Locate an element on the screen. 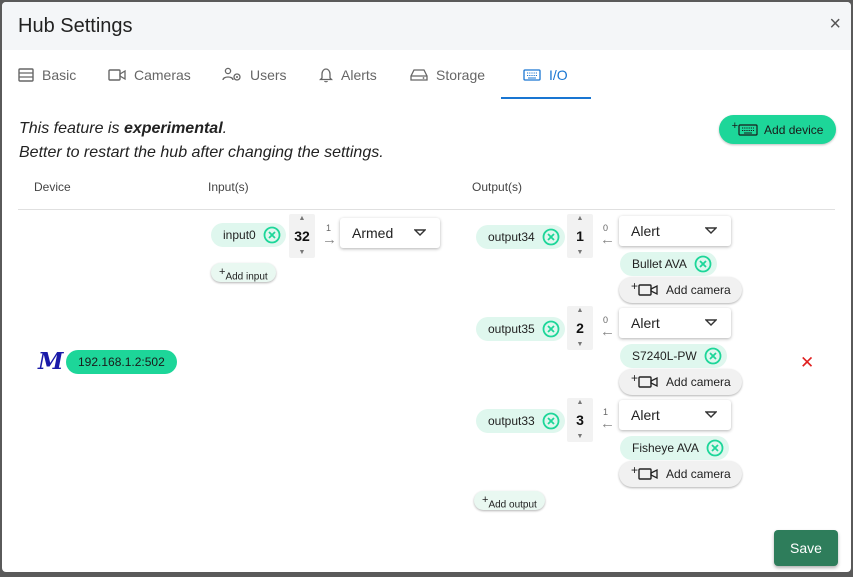  bell-icon is located at coordinates (326, 75).